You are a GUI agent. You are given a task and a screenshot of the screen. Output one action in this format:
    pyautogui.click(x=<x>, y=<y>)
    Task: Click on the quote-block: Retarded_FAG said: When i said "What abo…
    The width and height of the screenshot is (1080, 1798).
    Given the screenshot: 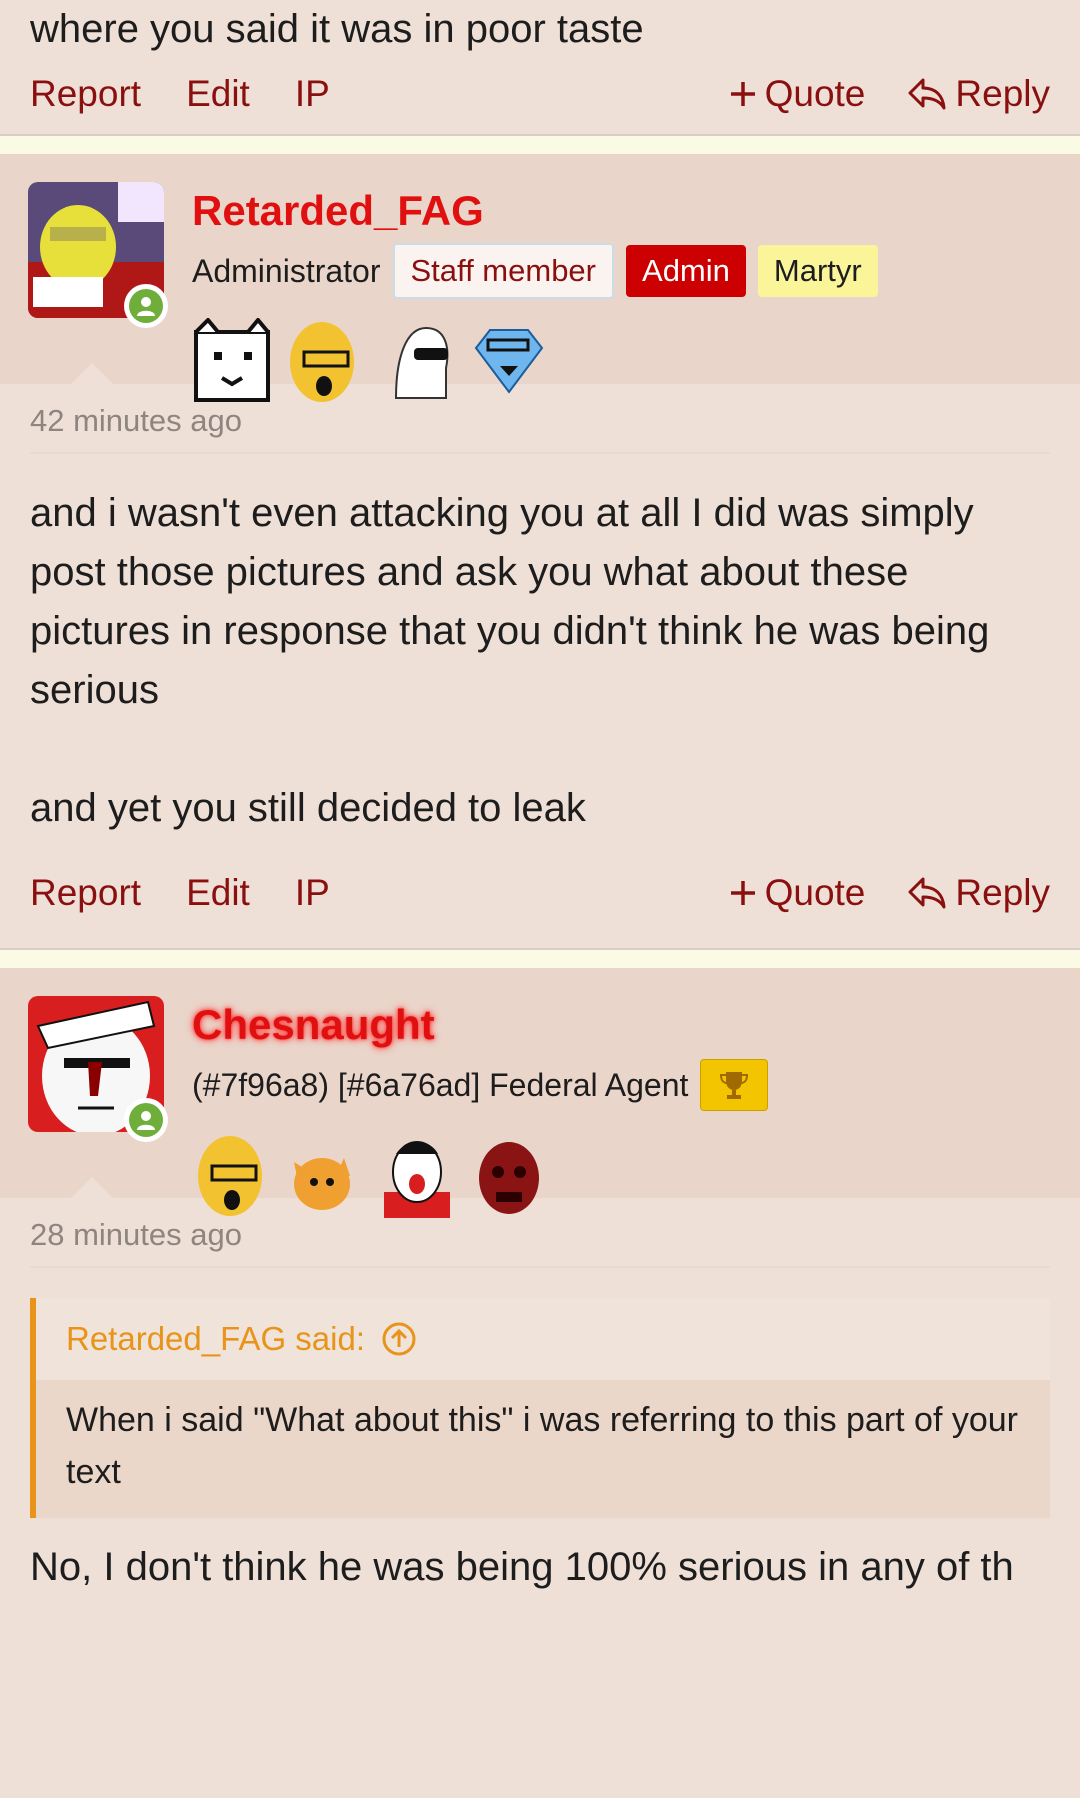 What is the action you would take?
    pyautogui.click(x=540, y=1408)
    